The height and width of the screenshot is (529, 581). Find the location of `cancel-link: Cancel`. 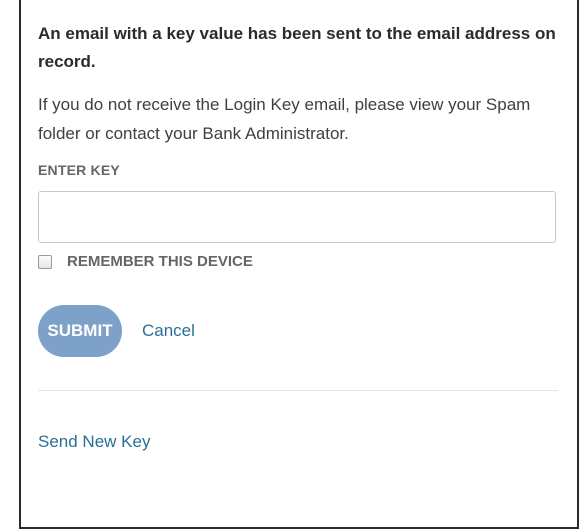

cancel-link: Cancel is located at coordinates (168, 331).